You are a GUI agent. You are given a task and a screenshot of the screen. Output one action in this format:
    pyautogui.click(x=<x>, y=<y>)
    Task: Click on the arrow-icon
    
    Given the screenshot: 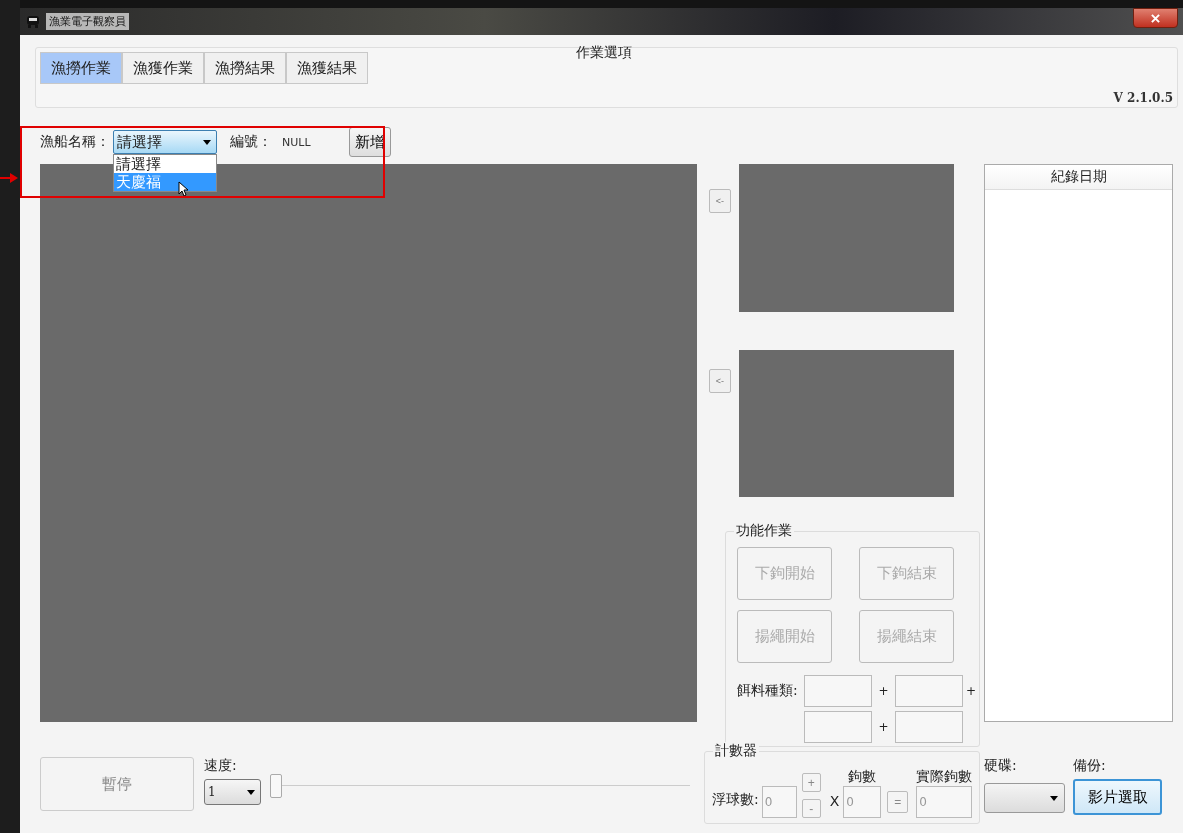 What is the action you would take?
    pyautogui.click(x=9, y=178)
    